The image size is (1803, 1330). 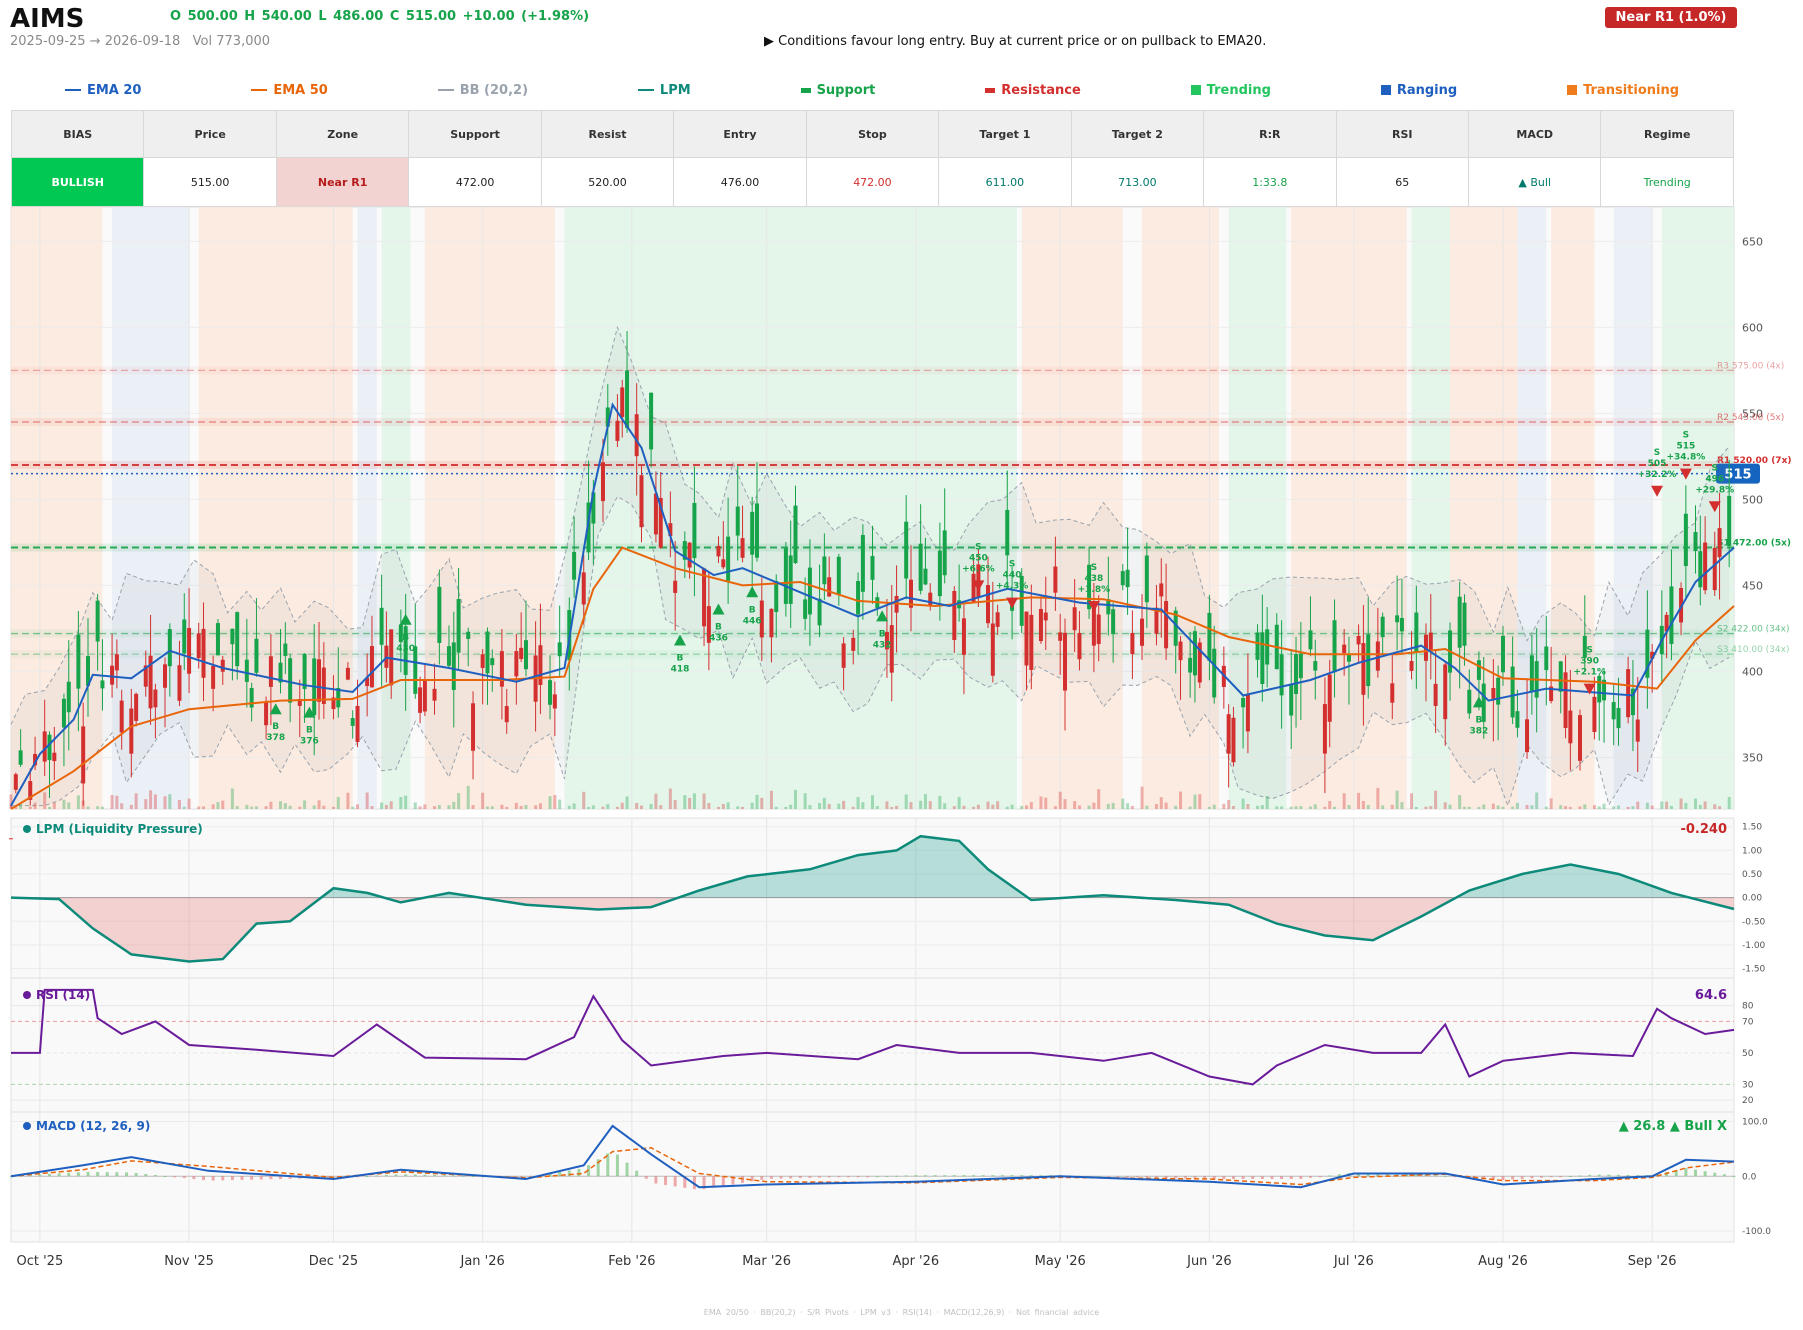 What do you see at coordinates (978, 558) in the screenshot?
I see `trade-label-line: 450` at bounding box center [978, 558].